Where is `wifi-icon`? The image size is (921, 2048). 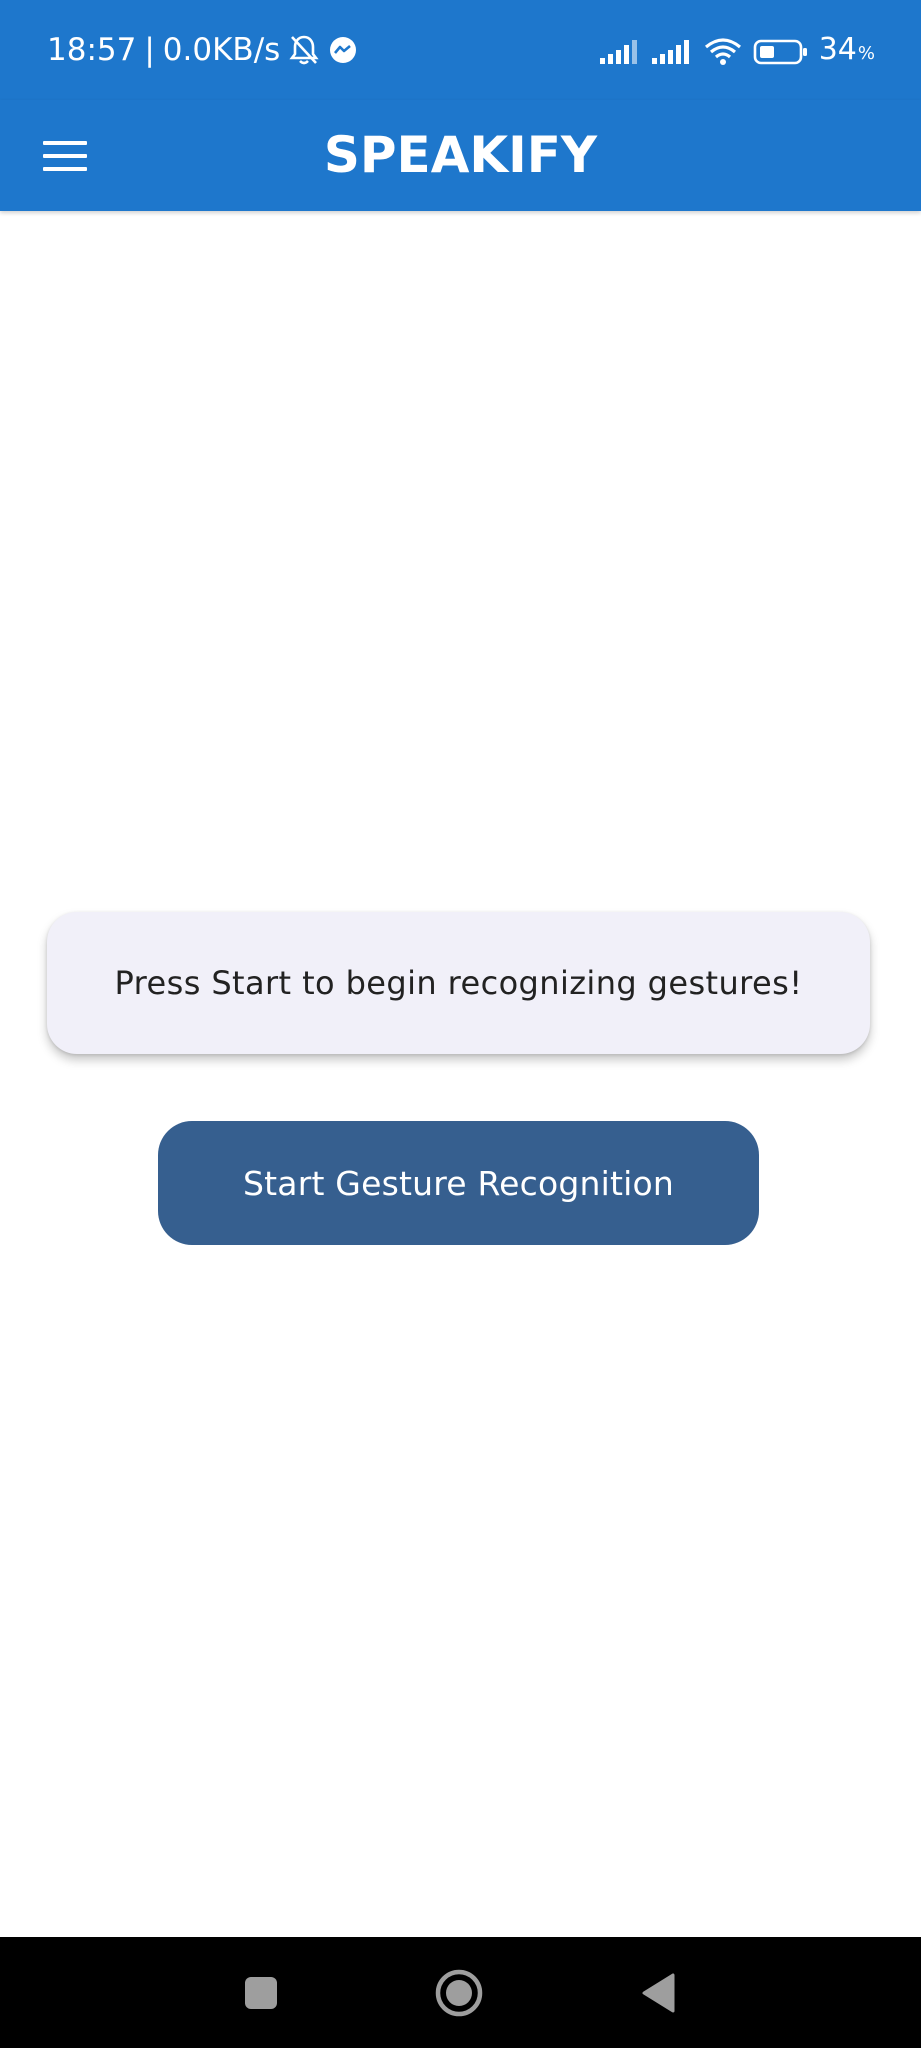
wifi-icon is located at coordinates (723, 52).